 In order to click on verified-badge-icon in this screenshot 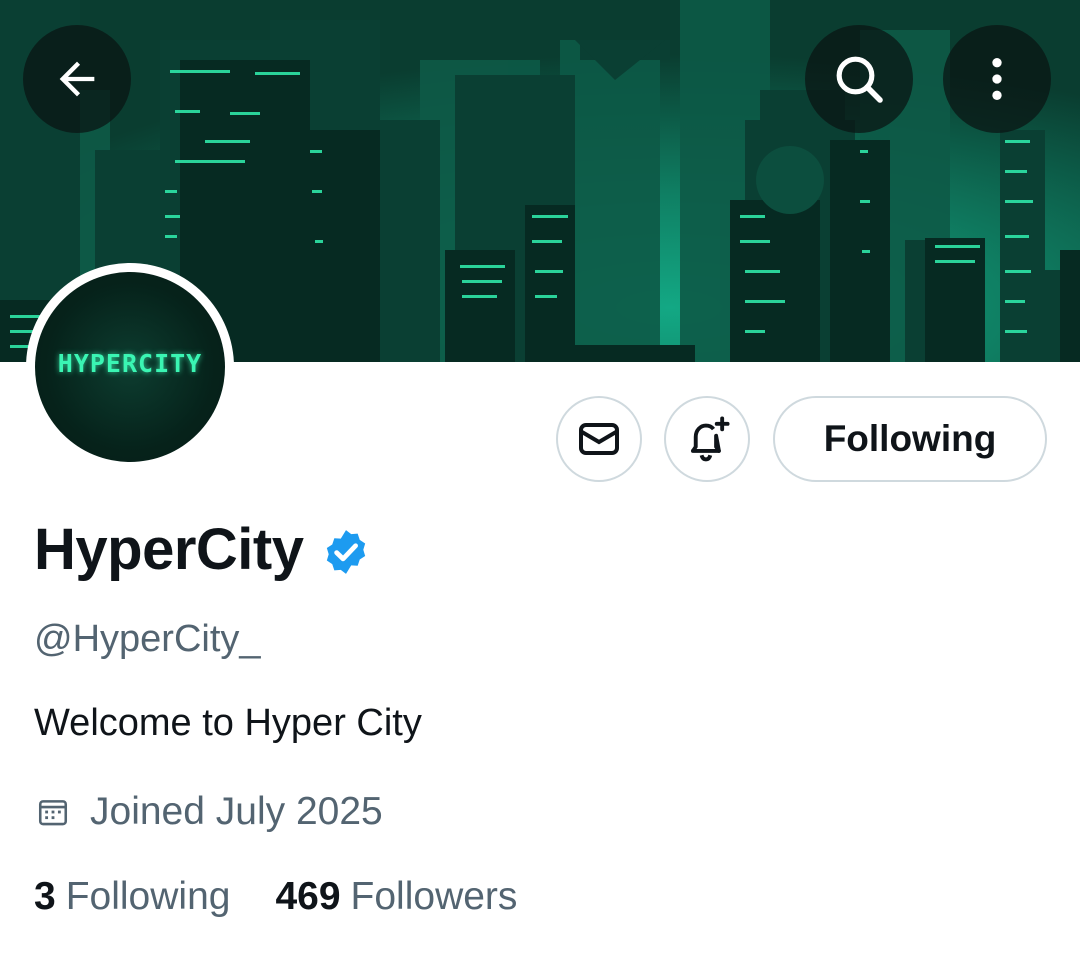, I will do `click(346, 552)`.